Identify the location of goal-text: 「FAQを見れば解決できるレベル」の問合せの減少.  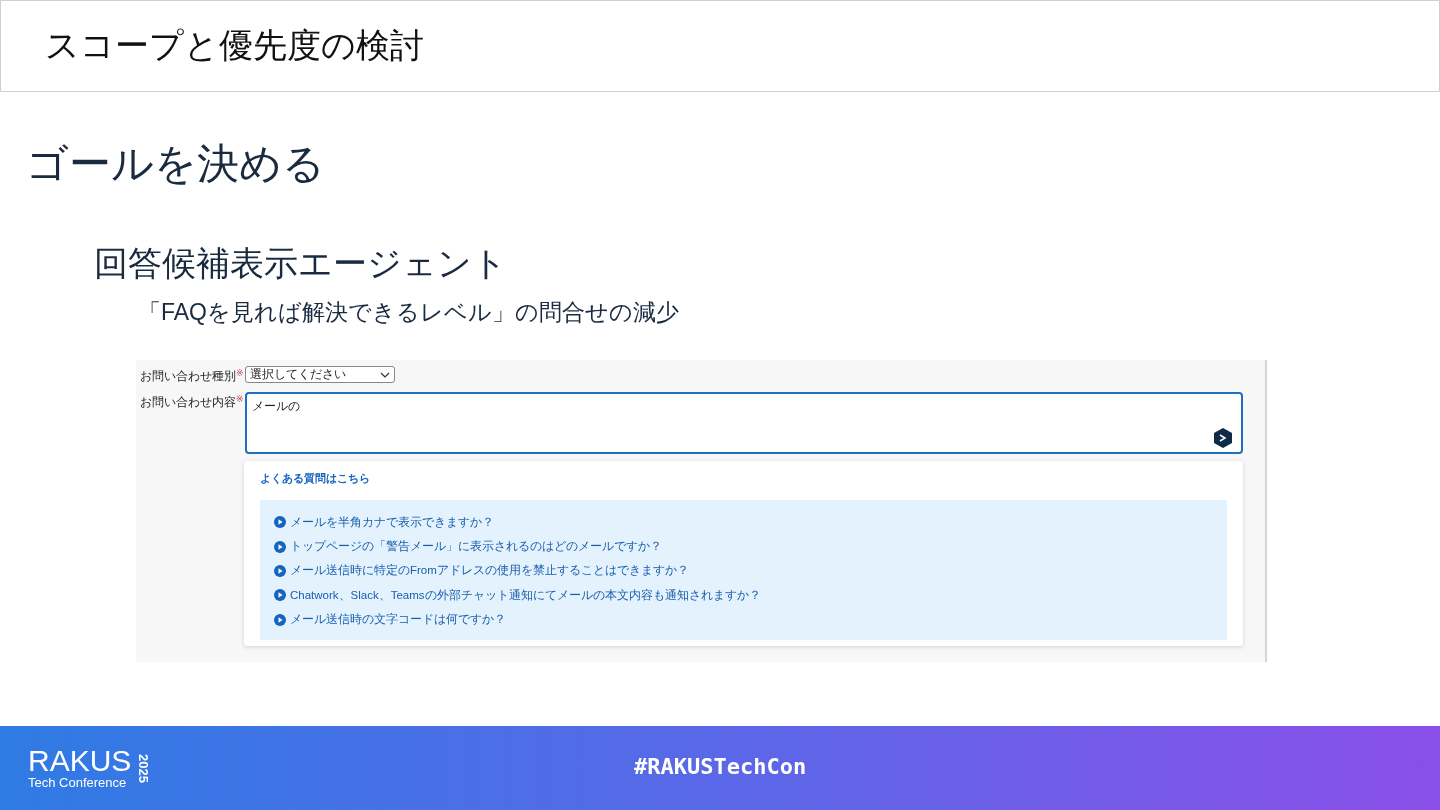
(409, 312).